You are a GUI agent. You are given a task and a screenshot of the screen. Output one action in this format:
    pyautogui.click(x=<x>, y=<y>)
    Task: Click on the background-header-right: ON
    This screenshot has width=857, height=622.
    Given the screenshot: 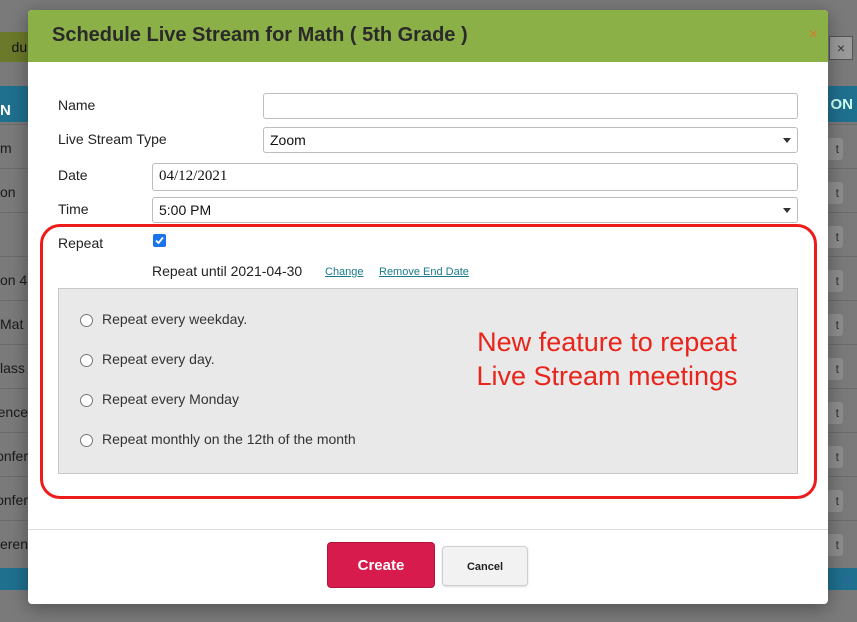 What is the action you would take?
    pyautogui.click(x=842, y=104)
    